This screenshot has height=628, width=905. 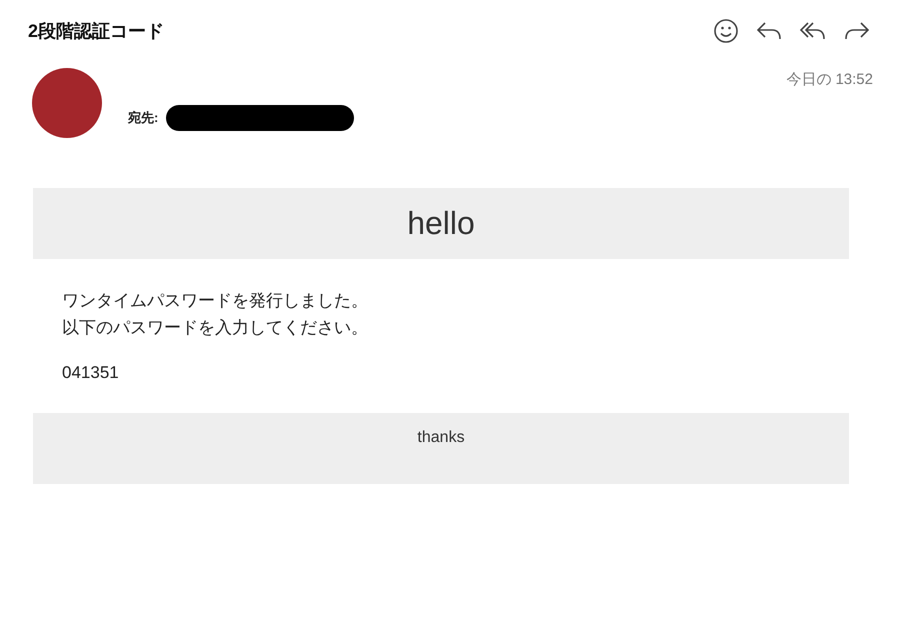 What do you see at coordinates (143, 118) in the screenshot?
I see `recipient-label: 宛先:` at bounding box center [143, 118].